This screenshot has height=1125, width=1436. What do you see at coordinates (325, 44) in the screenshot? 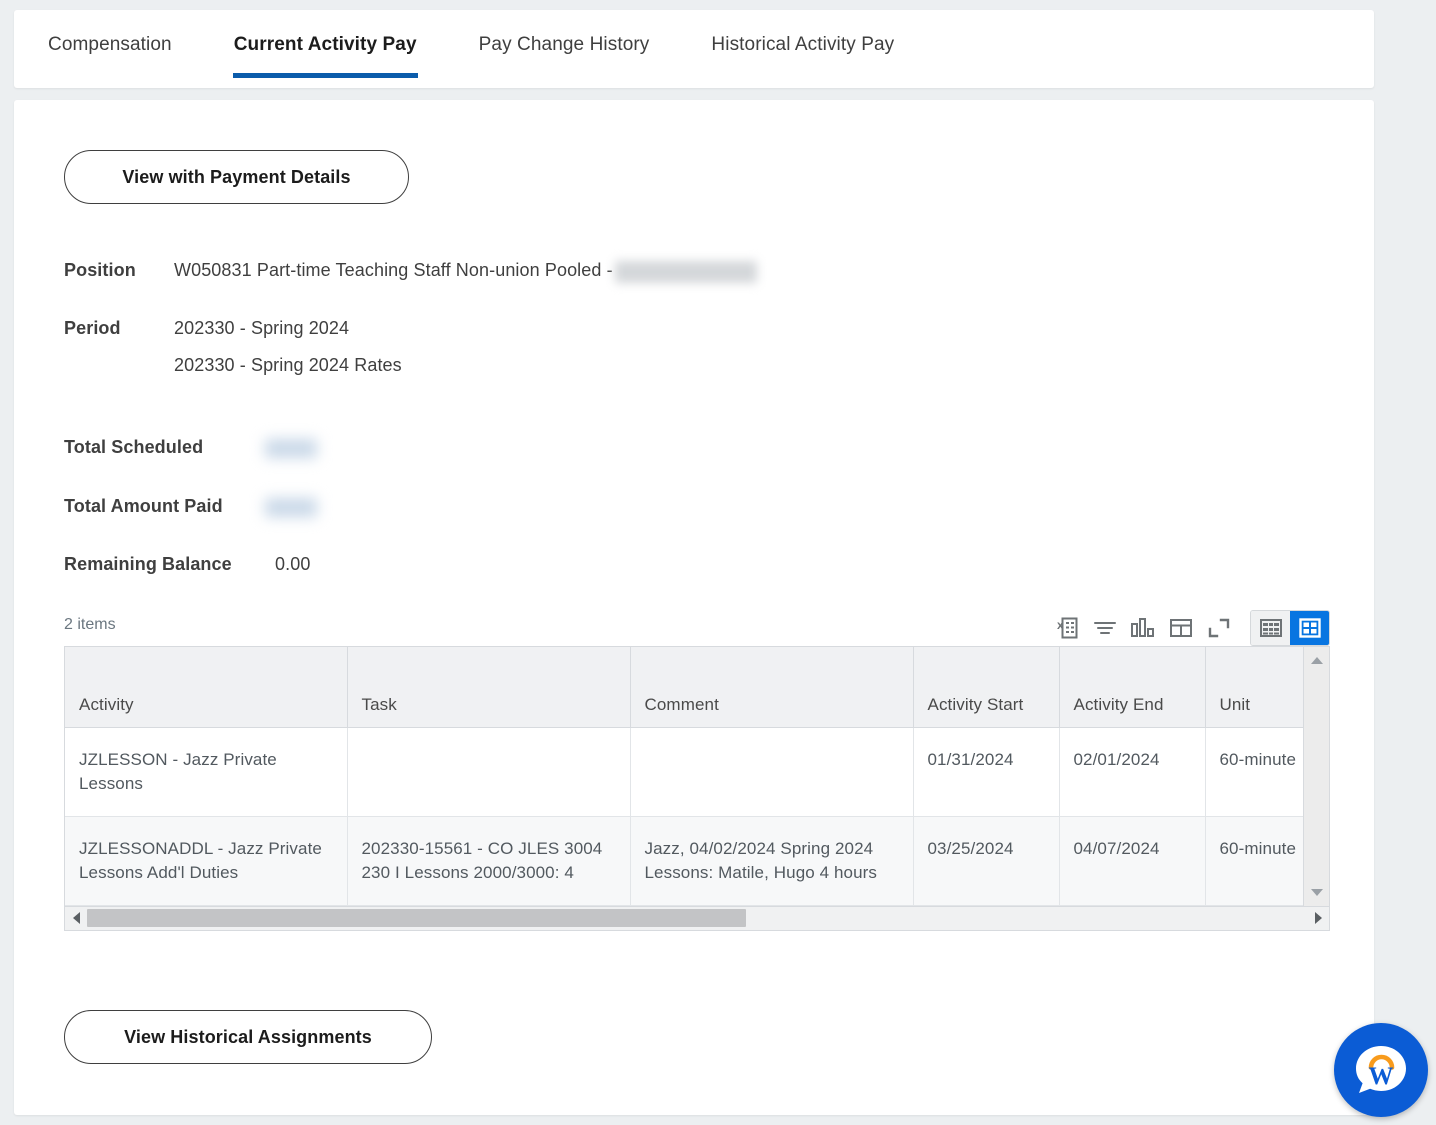
I see `tab-current-activity-pay-label: Current Activity Pay` at bounding box center [325, 44].